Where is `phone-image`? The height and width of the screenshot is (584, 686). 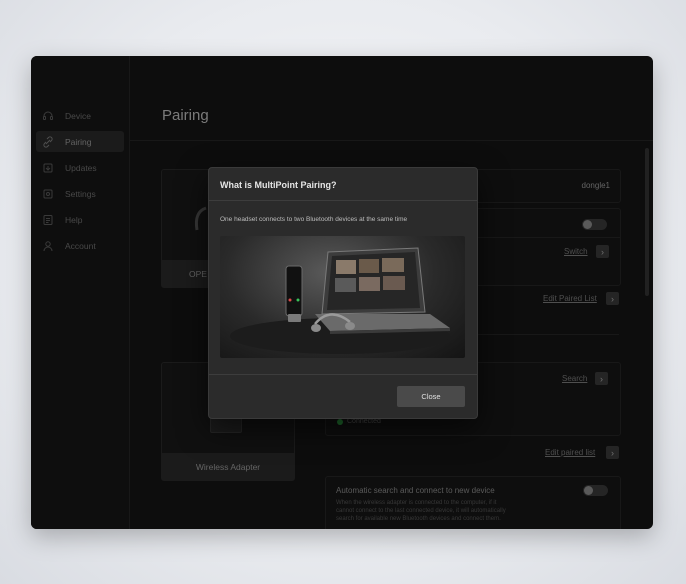
phone-image is located at coordinates (294, 291).